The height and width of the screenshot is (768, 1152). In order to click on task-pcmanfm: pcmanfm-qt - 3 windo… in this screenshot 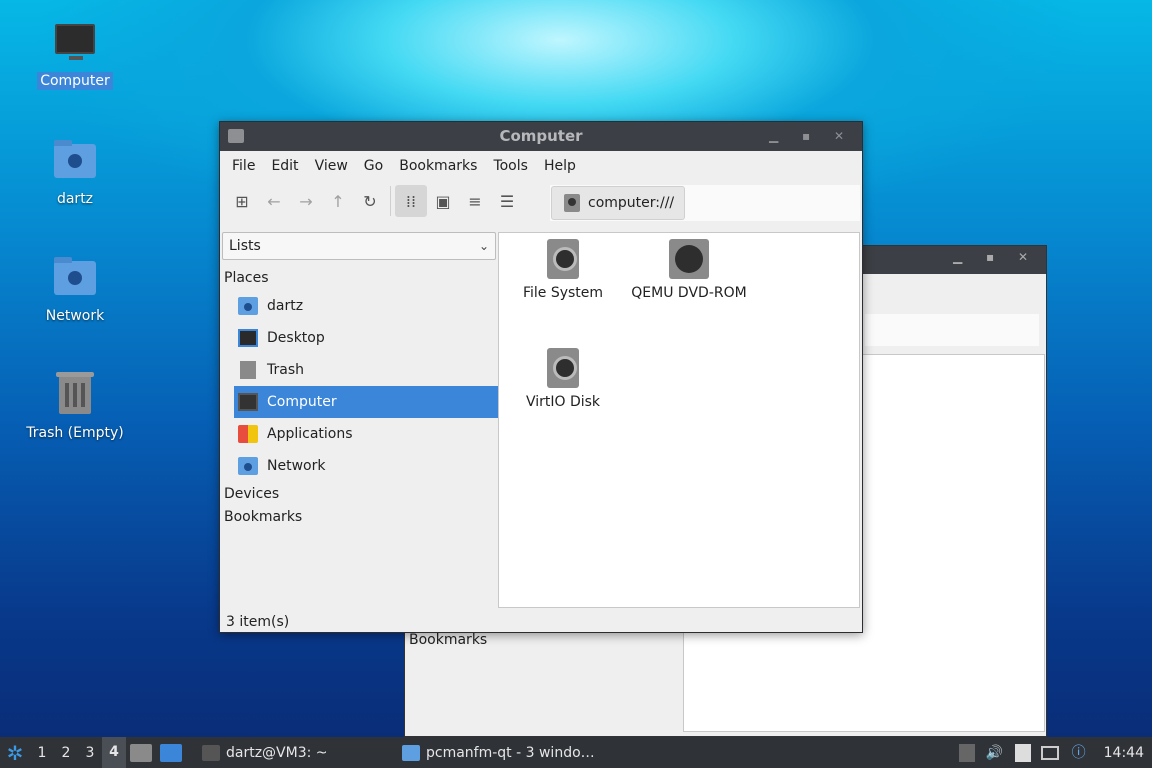, I will do `click(498, 752)`.